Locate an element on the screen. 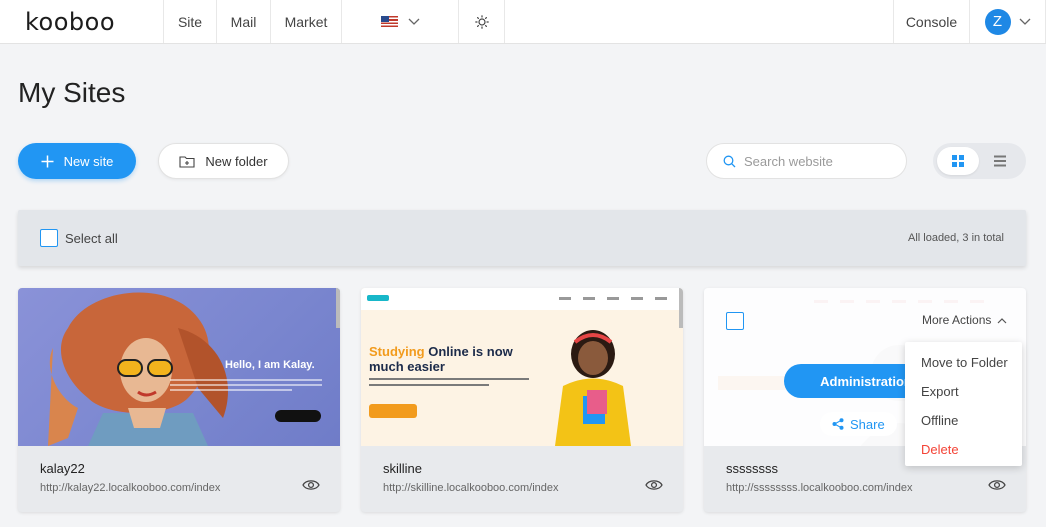 The width and height of the screenshot is (1046, 527). site-url: http://kalay22.localkooboo.com/index is located at coordinates (130, 488).